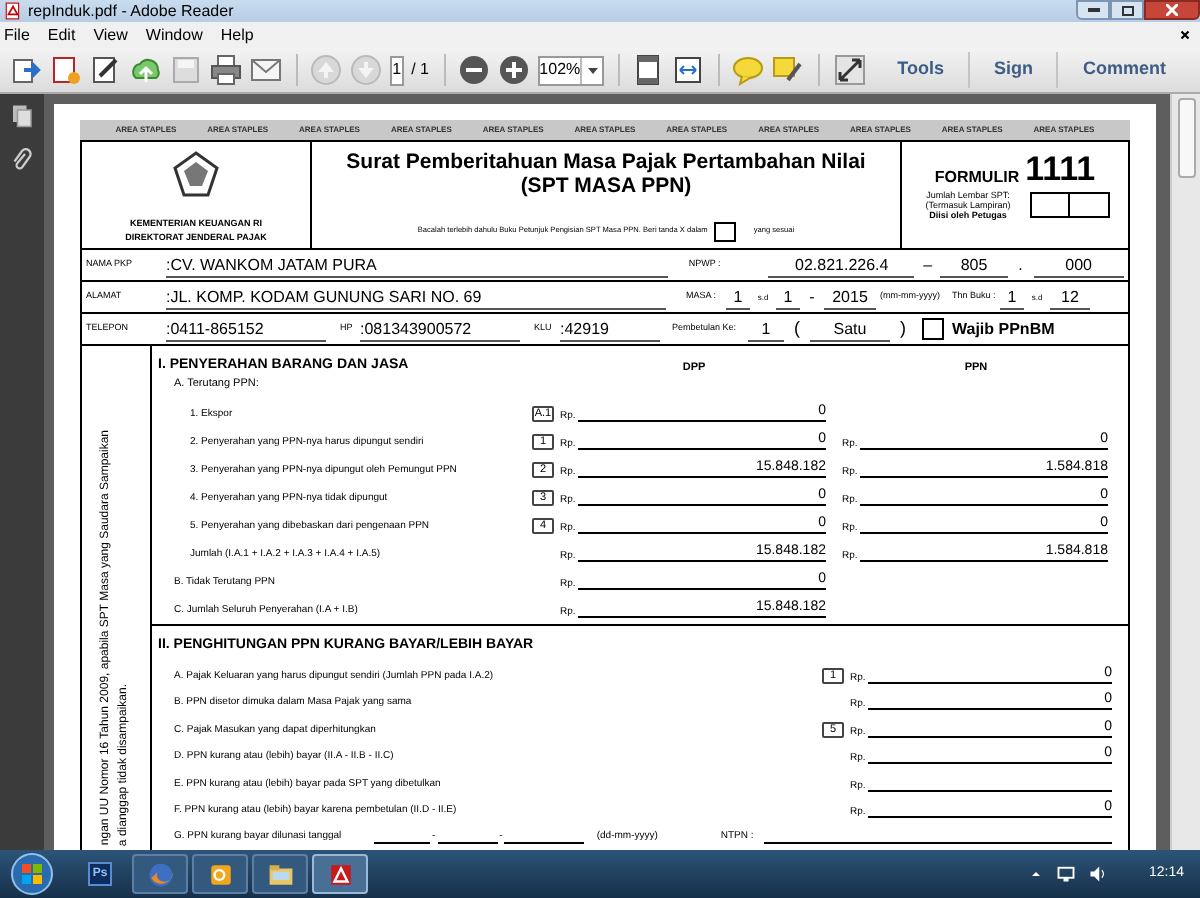  Describe the element at coordinates (246, 329) in the screenshot. I see `field-value: :0411-865152` at that location.